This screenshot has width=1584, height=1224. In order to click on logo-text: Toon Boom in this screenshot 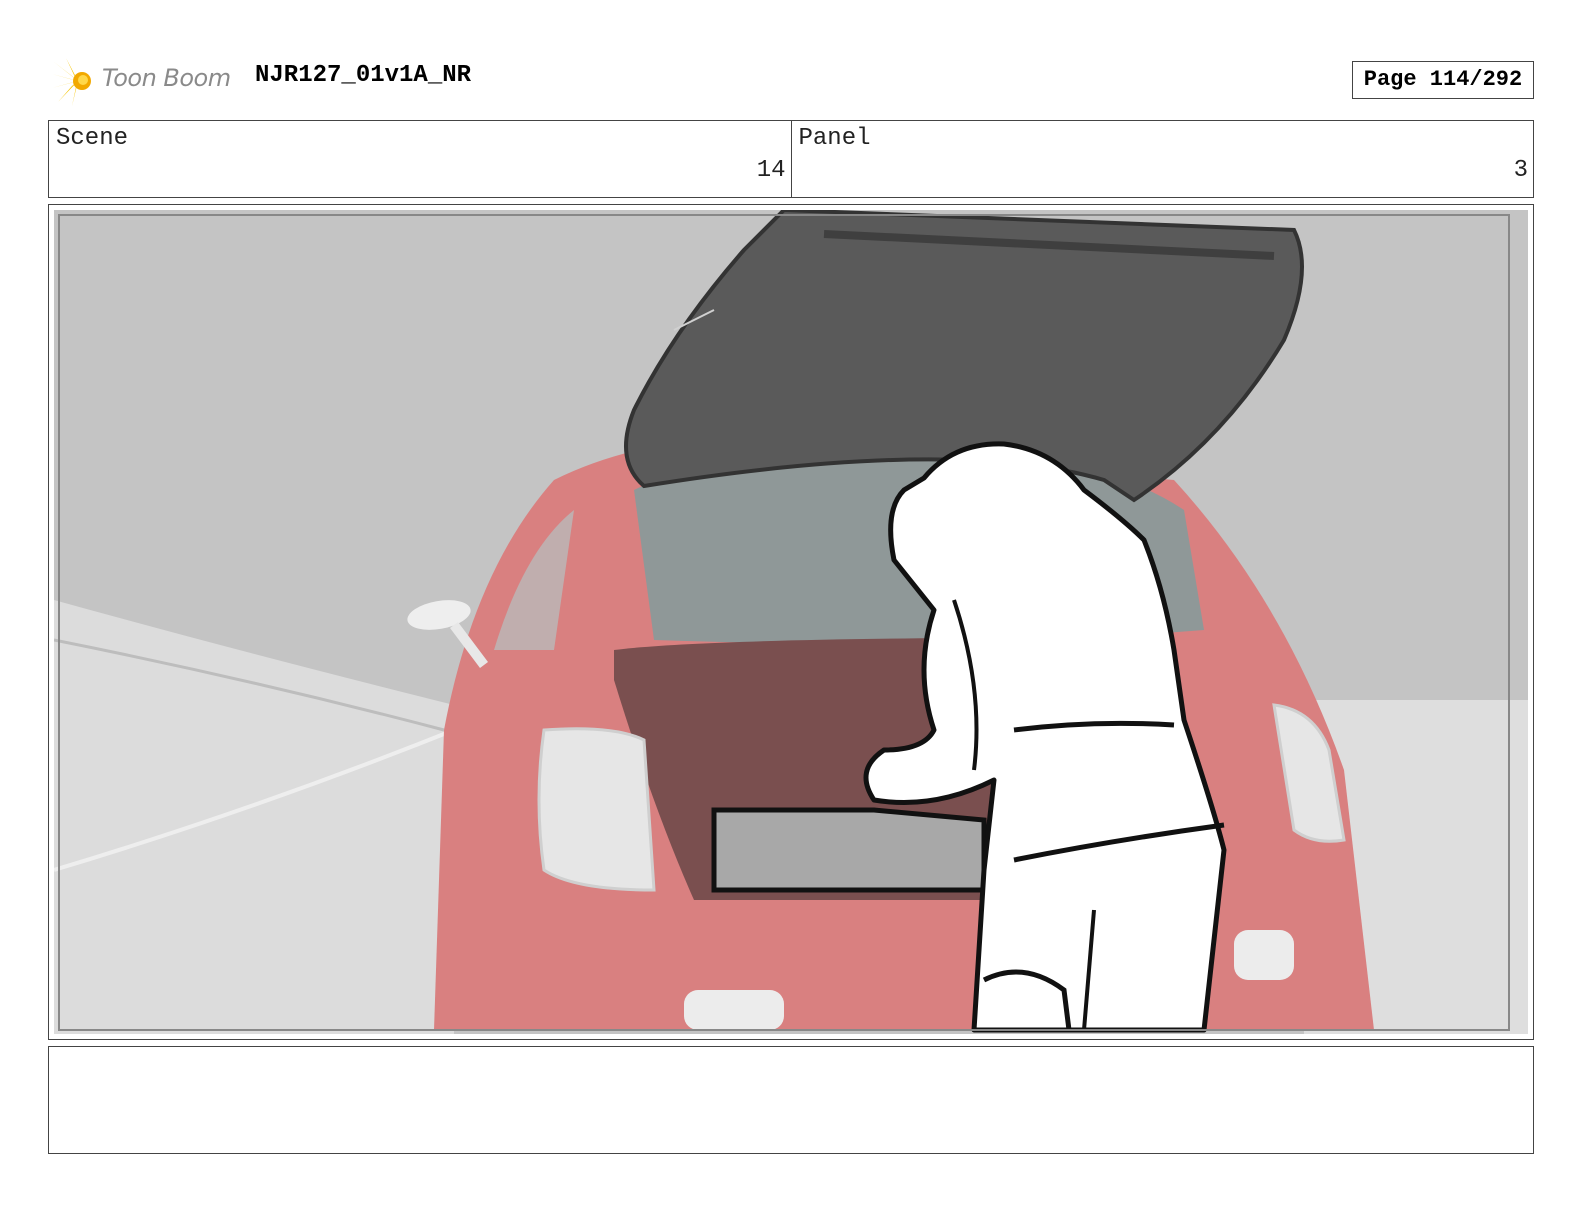, I will do `click(166, 78)`.